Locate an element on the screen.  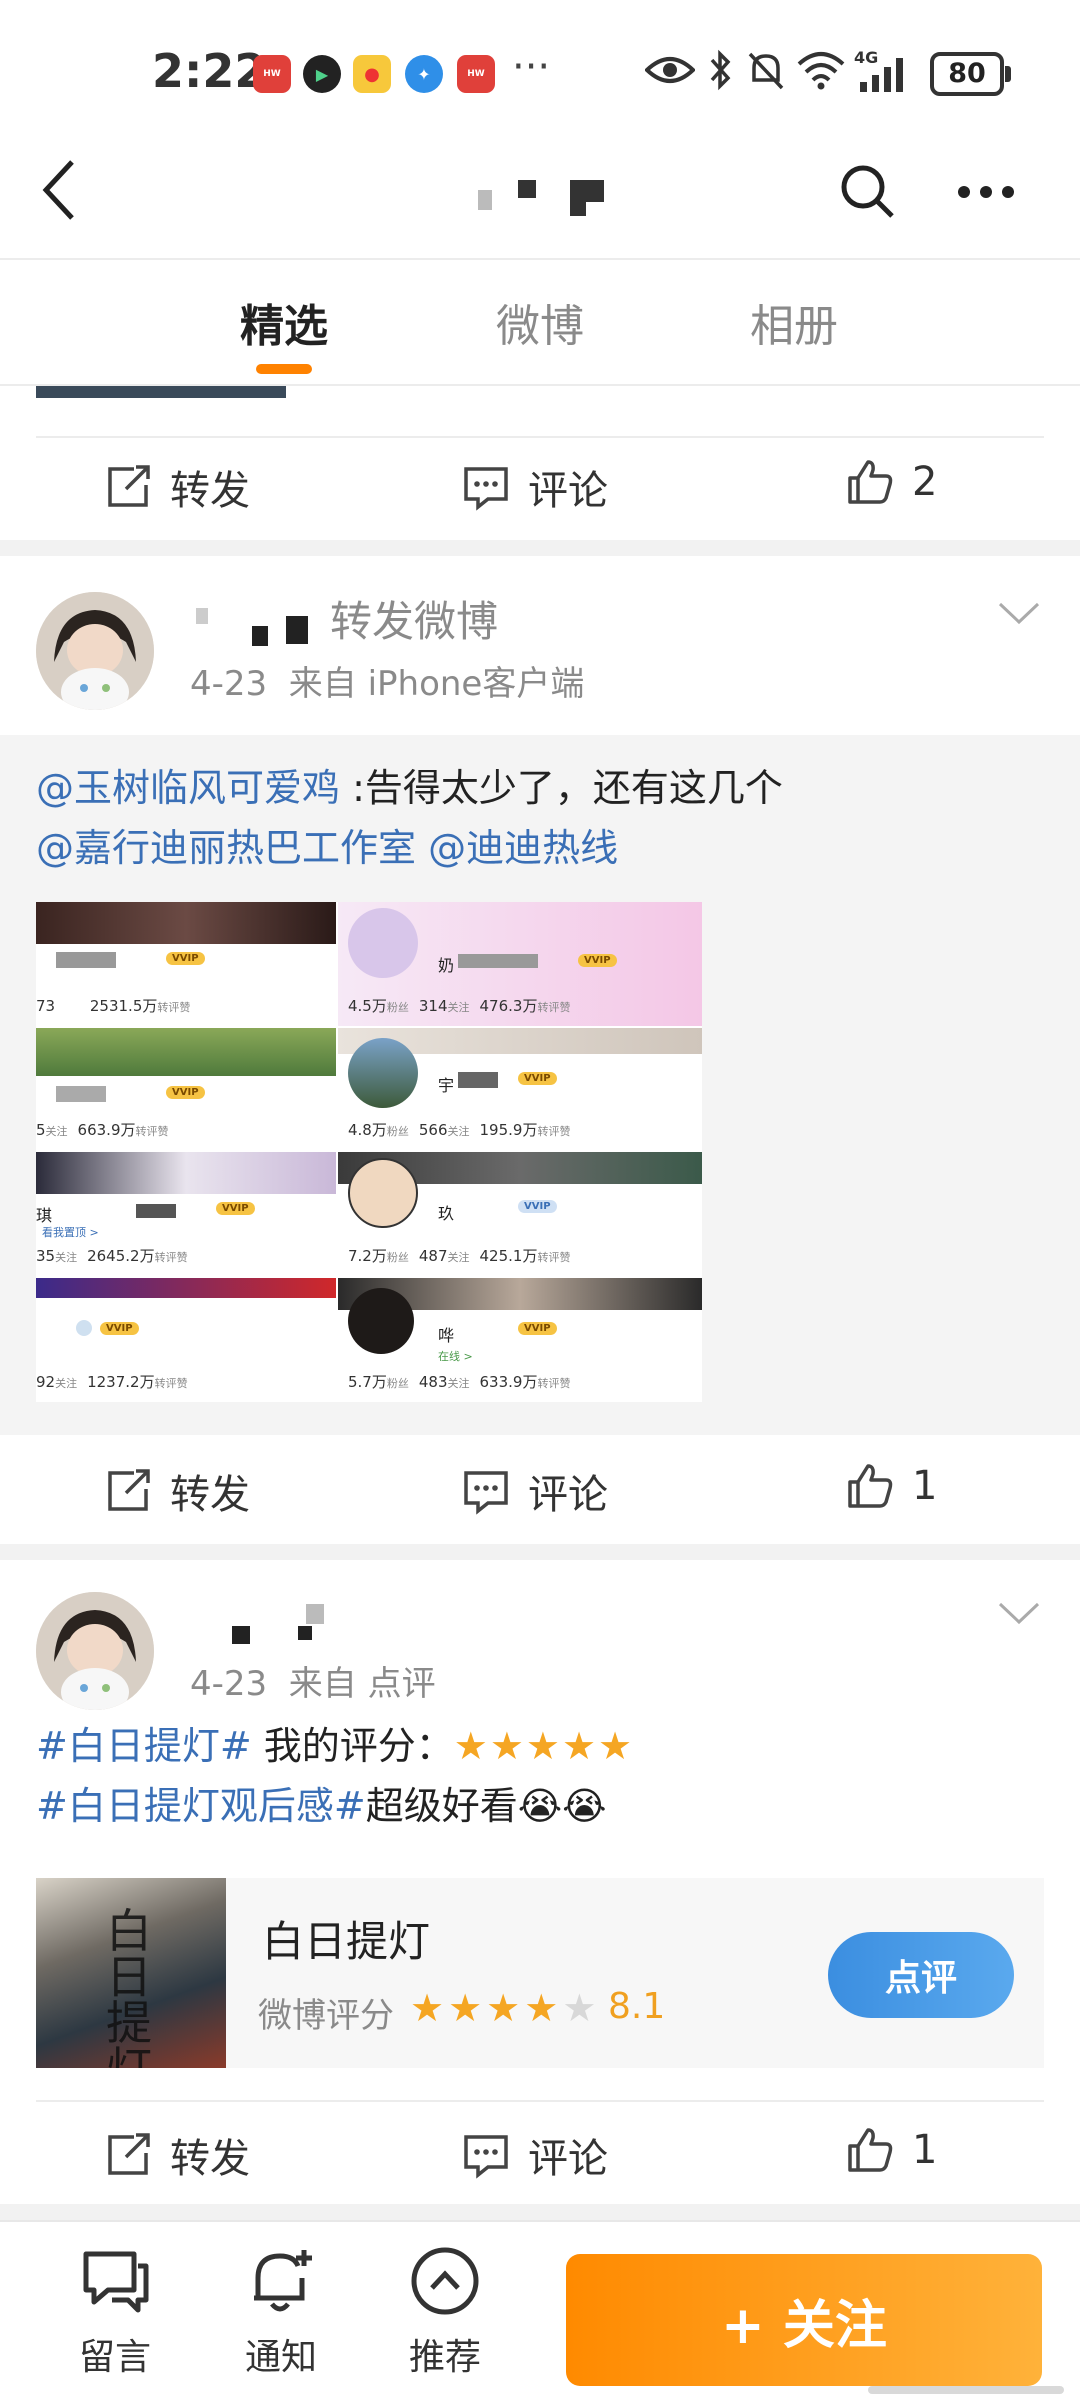
message-icon is located at coordinates (116, 2282).